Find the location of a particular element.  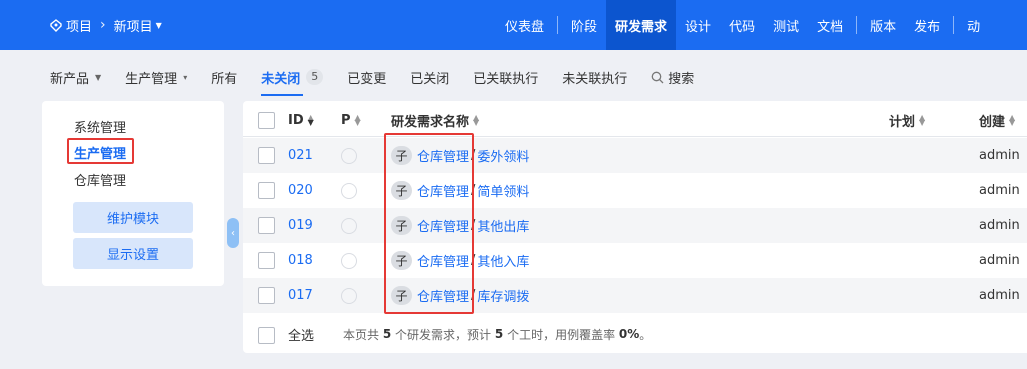

table-footer: 全选 本页共 5 个研发需求，预计 5 个工时，用例覆盖率 0%。 is located at coordinates (635, 334).